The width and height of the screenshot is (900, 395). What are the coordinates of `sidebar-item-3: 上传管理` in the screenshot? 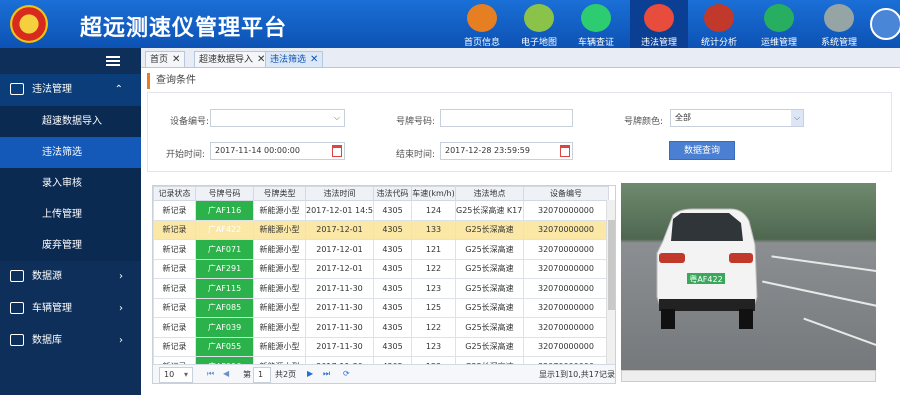 It's located at (70, 214).